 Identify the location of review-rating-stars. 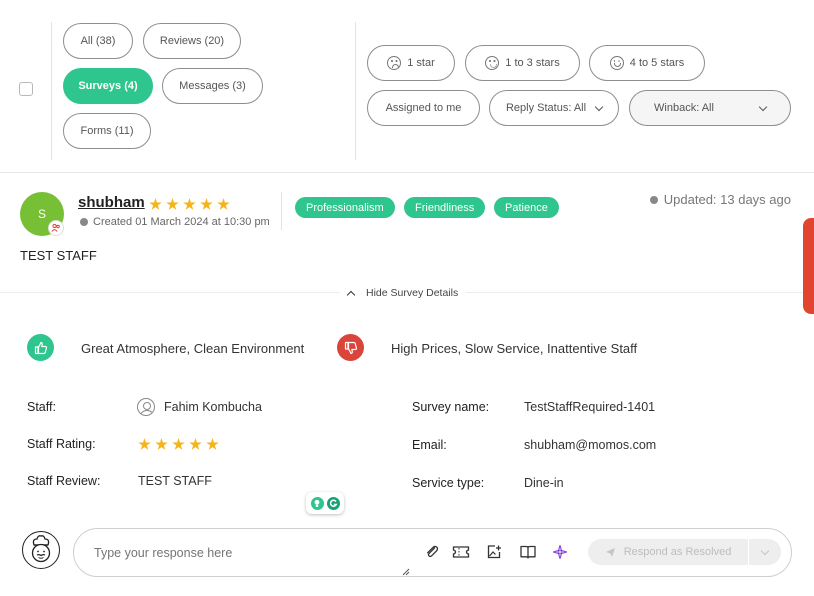
(189, 204).